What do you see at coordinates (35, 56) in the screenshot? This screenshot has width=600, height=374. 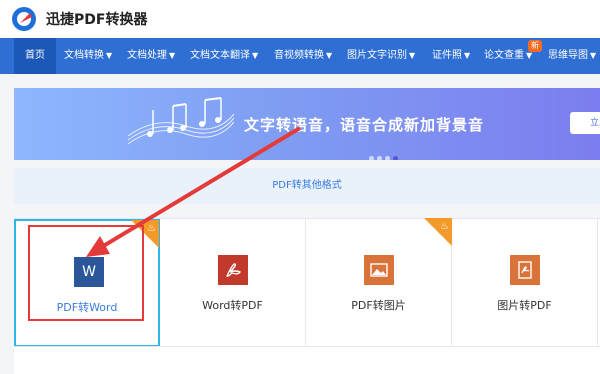 I see `nav-item-home: 首页` at bounding box center [35, 56].